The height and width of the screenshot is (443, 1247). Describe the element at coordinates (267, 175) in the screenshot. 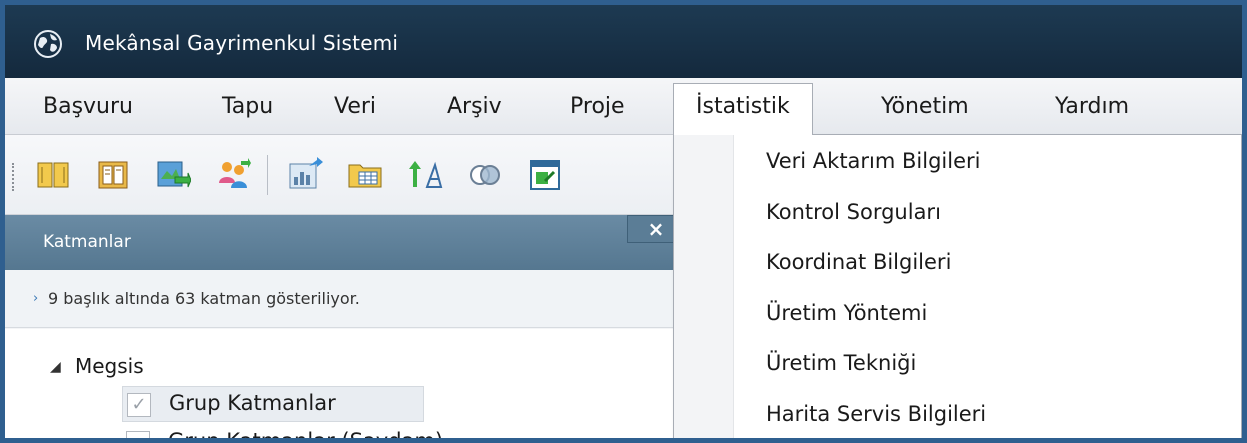

I see `toolbar-separator` at that location.